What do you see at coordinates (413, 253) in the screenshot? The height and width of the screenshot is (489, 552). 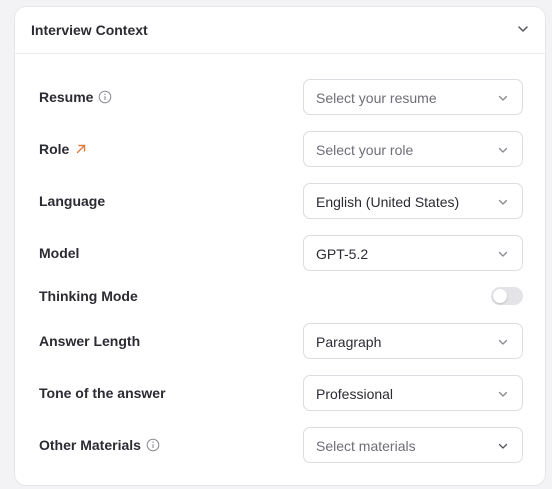 I see `model-select: GPT-5.2` at bounding box center [413, 253].